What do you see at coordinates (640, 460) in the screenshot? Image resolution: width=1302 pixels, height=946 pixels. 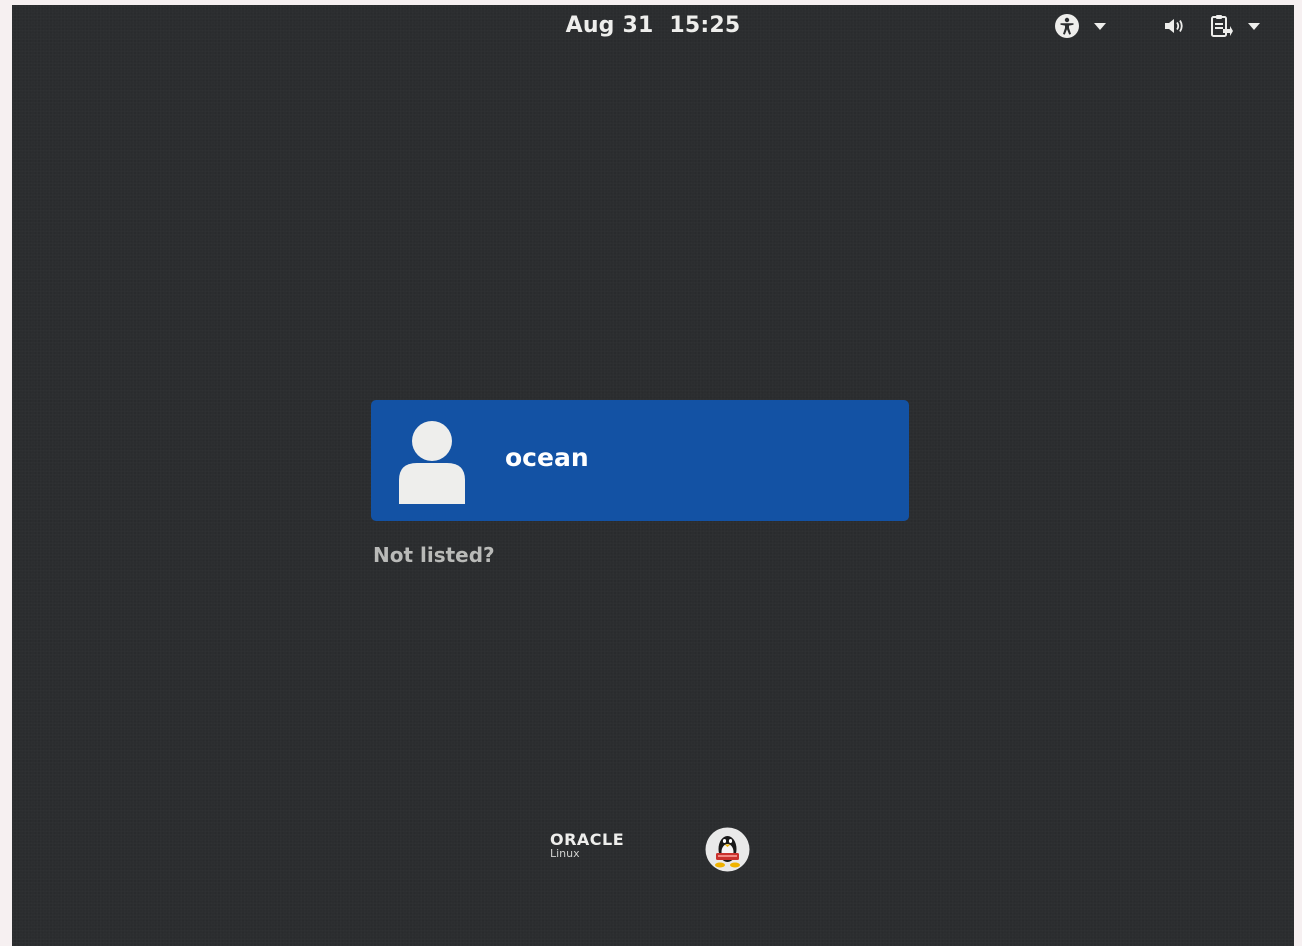 I see `user-list-item-ocean: ocean` at bounding box center [640, 460].